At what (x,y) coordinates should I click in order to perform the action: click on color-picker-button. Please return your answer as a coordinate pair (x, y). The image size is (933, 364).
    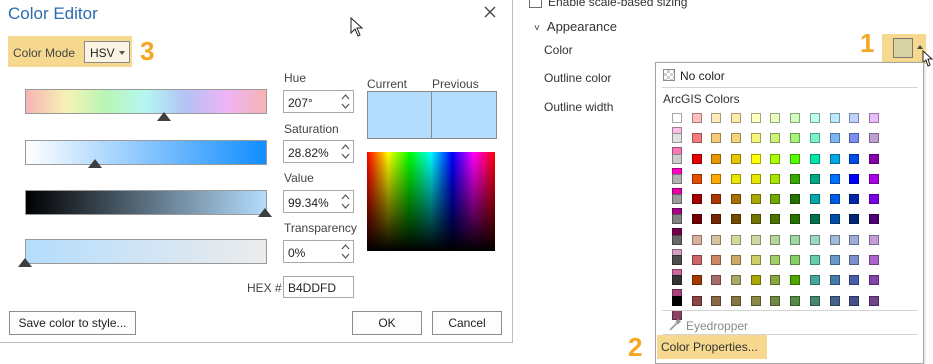
    Looking at the image, I should click on (903, 48).